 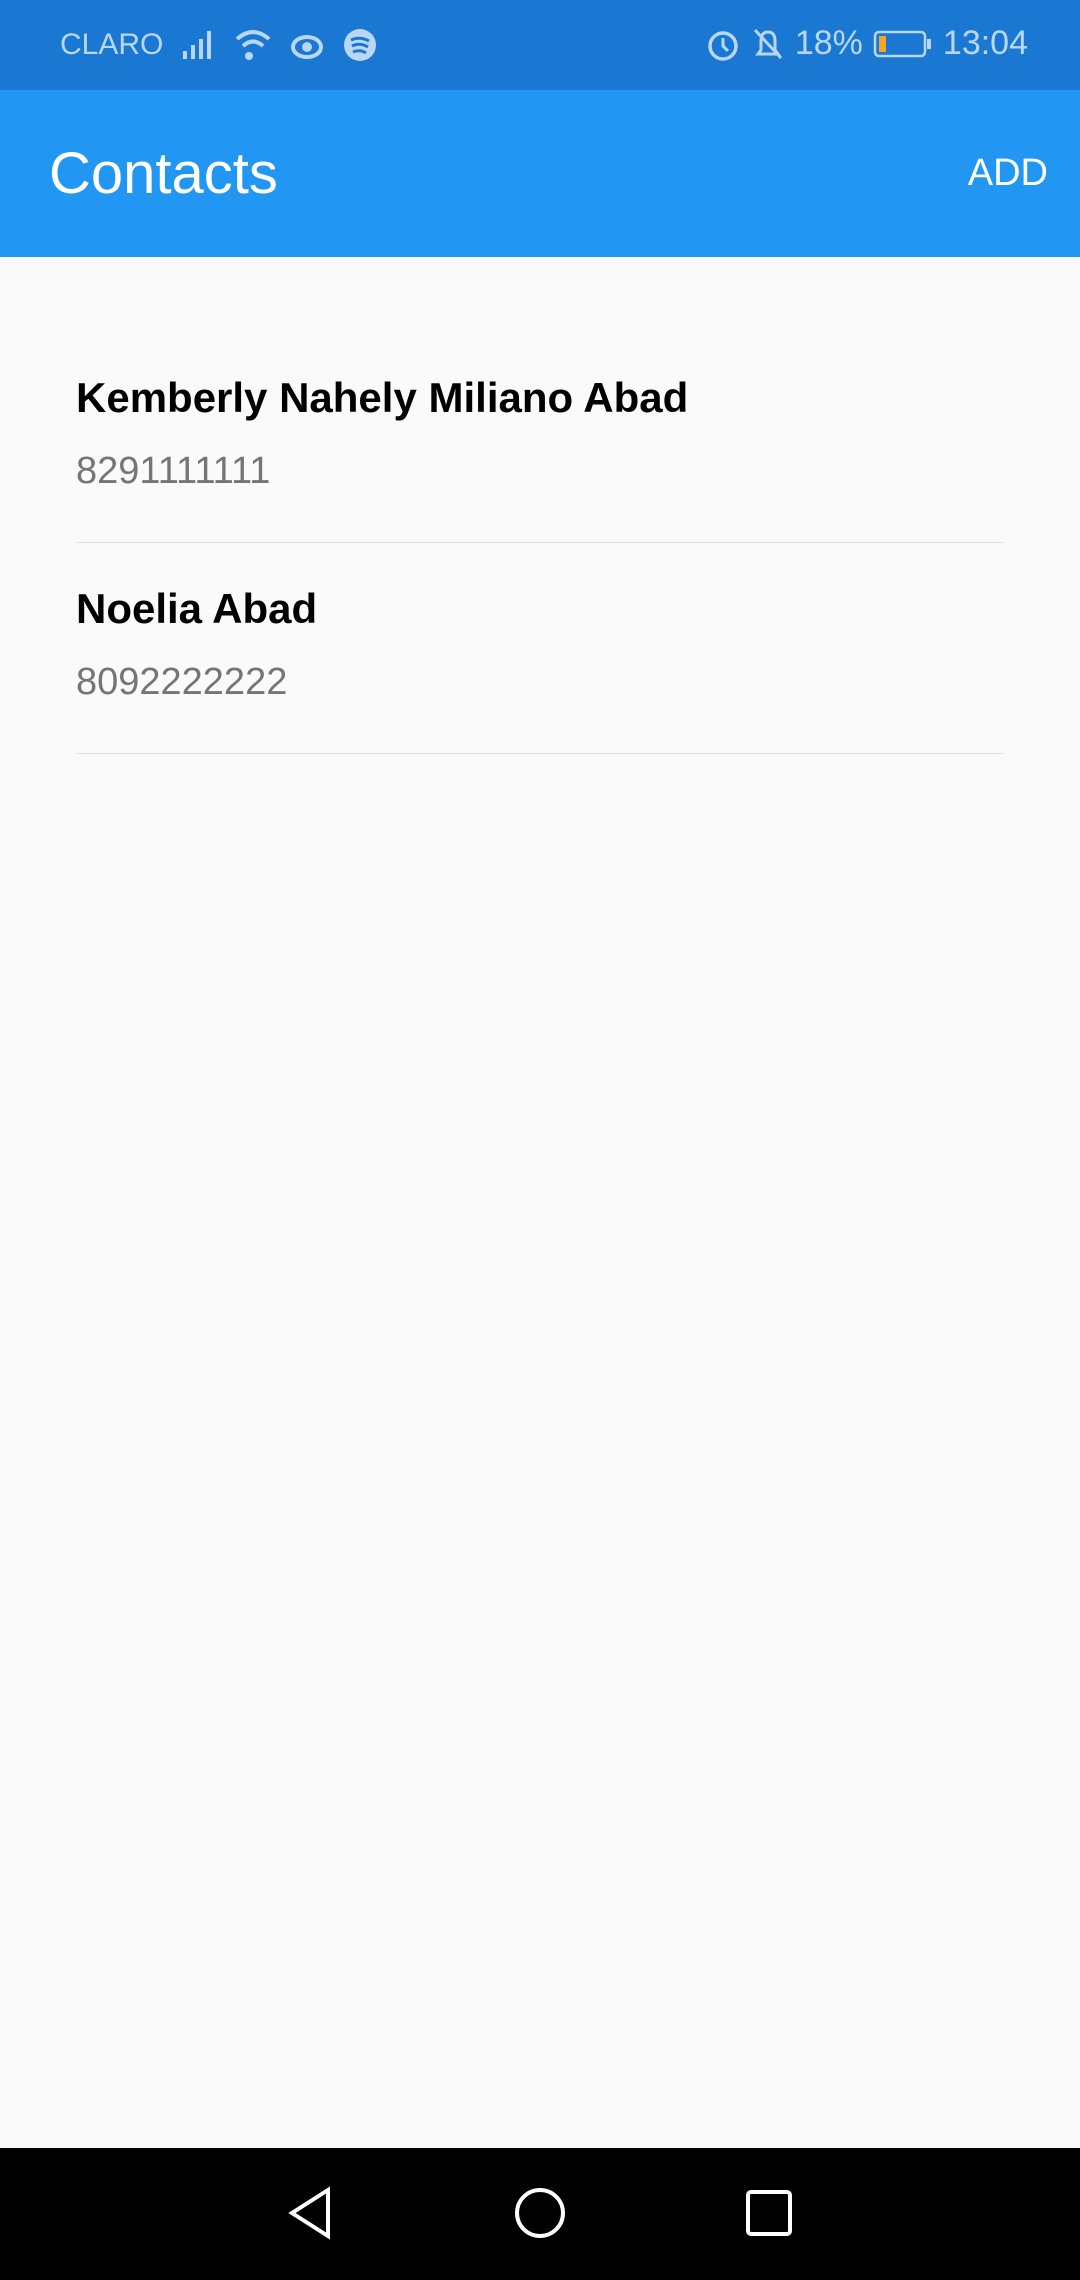 What do you see at coordinates (828, 43) in the screenshot?
I see `battery-percent: 18%` at bounding box center [828, 43].